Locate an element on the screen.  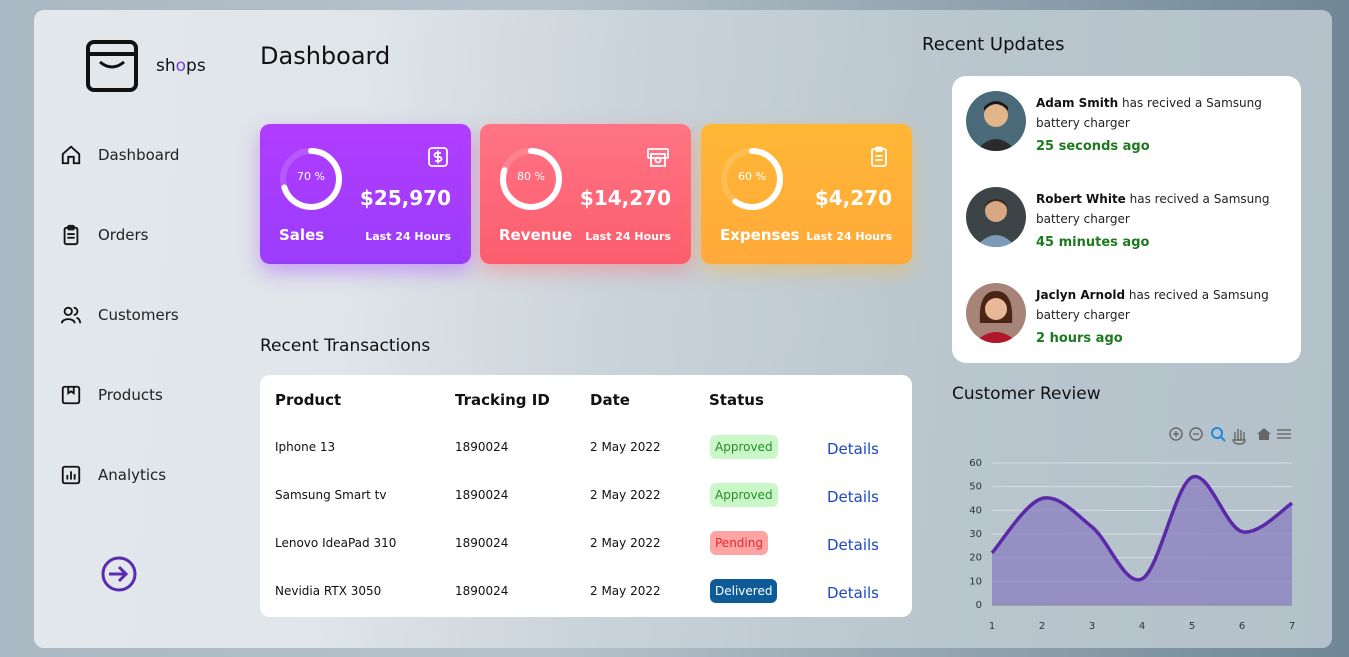
sidebar-item-analytics: Analytics is located at coordinates (113, 475).